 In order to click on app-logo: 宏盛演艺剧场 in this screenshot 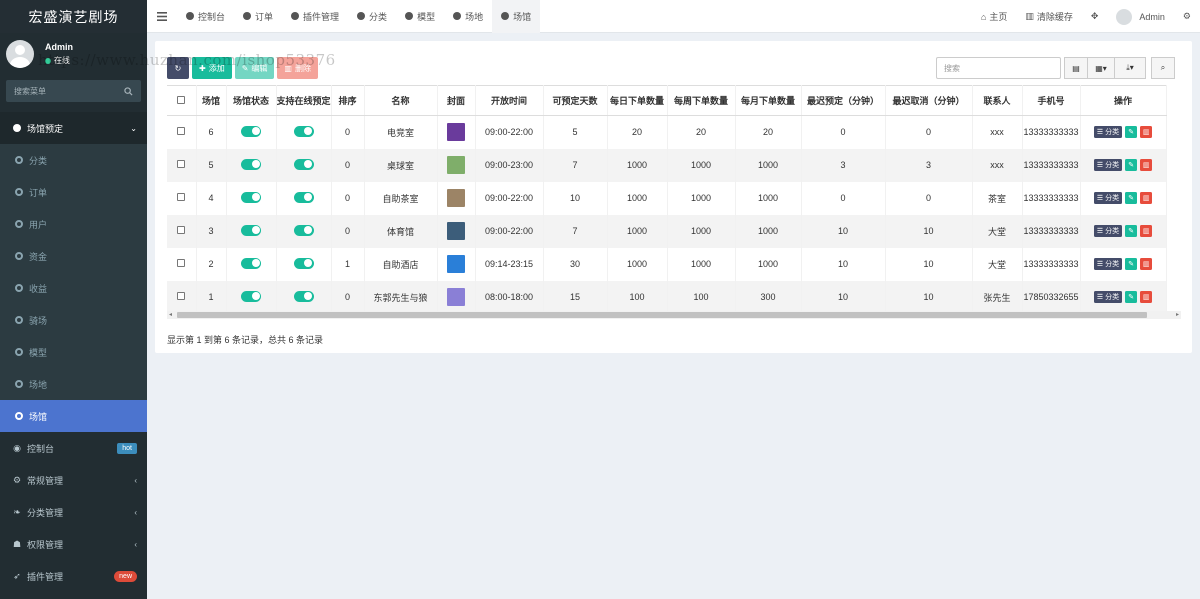, I will do `click(73, 16)`.